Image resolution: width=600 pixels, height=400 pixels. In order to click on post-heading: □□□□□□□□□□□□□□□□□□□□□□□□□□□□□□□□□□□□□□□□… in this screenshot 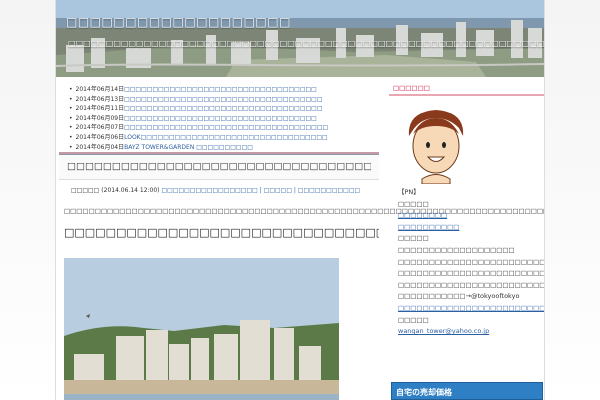, I will do `click(221, 232)`.